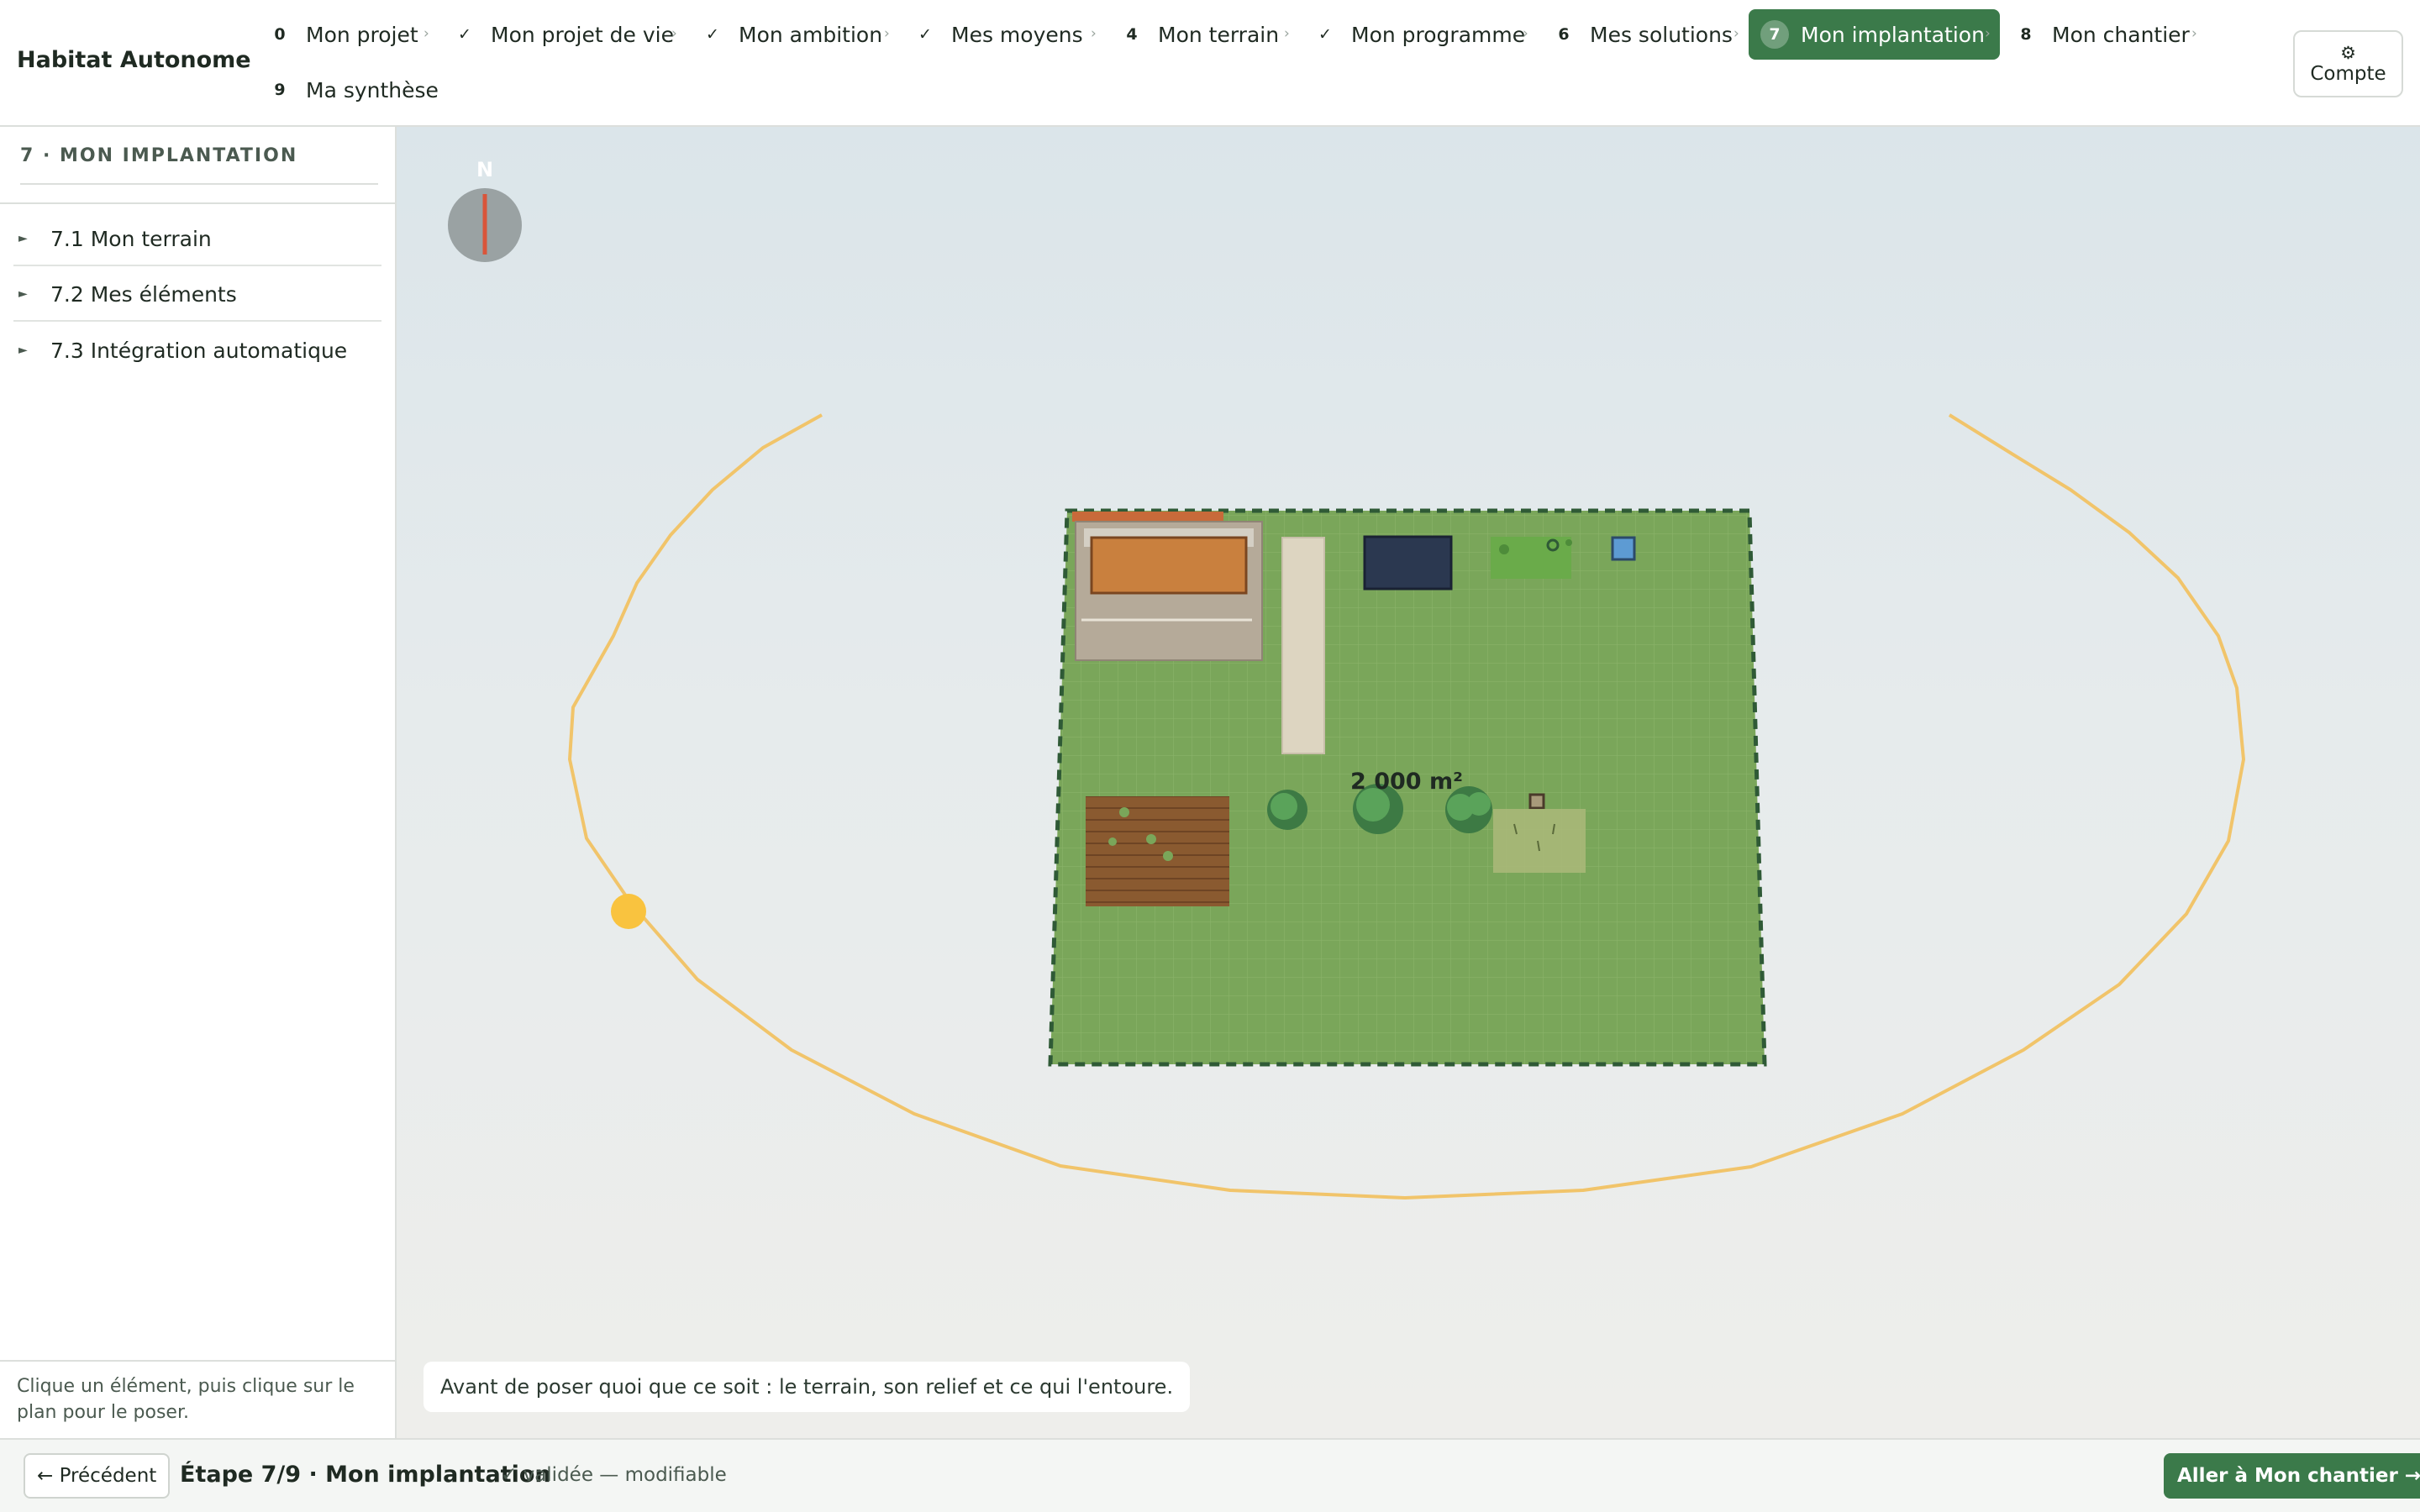 This screenshot has height=1512, width=2420. I want to click on sidebar-item-label: 7.2 Mes éléments, so click(143, 294).